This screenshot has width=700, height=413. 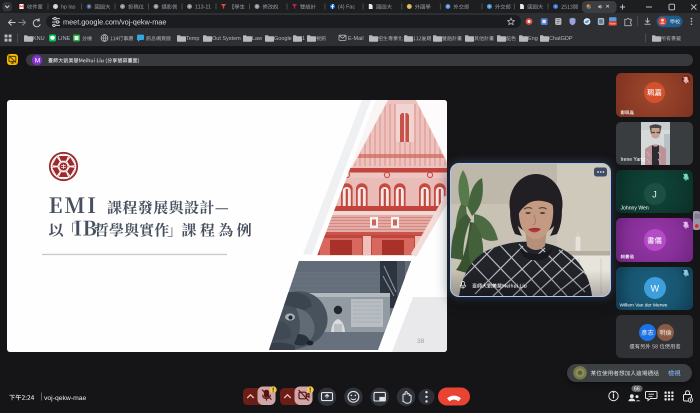 What do you see at coordinates (635, 209) in the screenshot?
I see `svg-text: Johnny Wen` at bounding box center [635, 209].